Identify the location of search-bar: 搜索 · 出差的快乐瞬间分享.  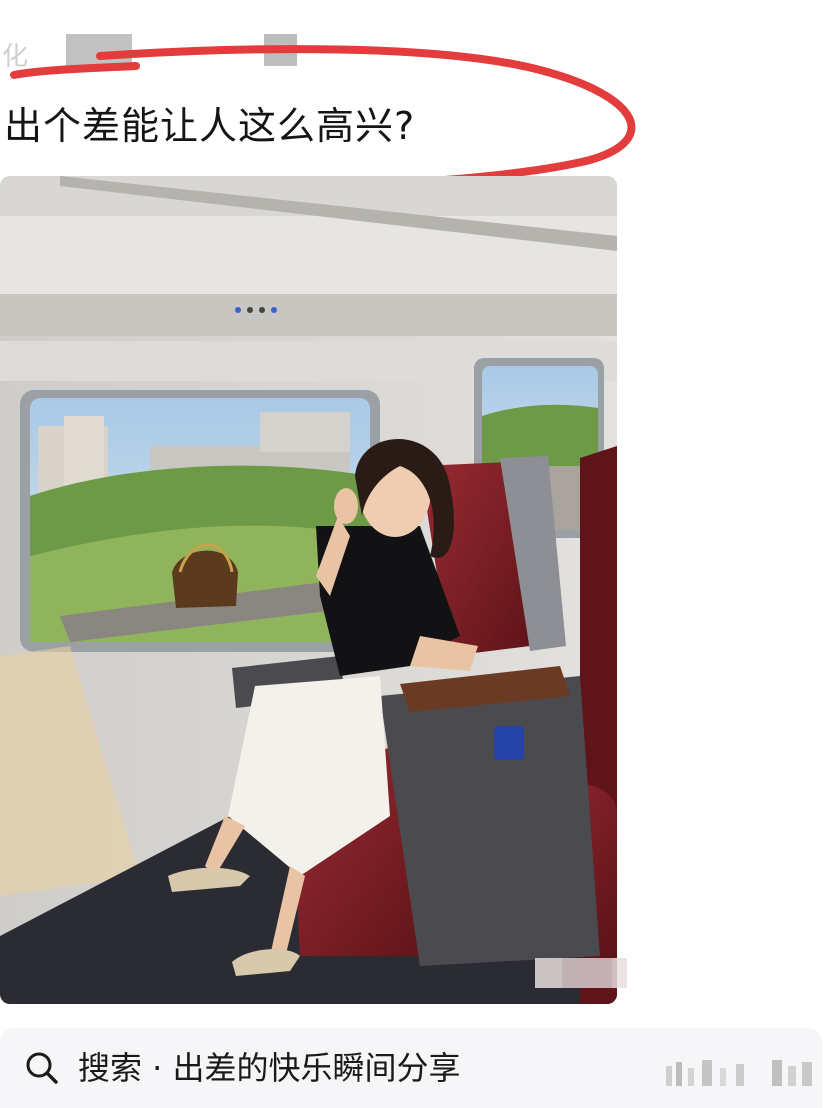
(411, 1068).